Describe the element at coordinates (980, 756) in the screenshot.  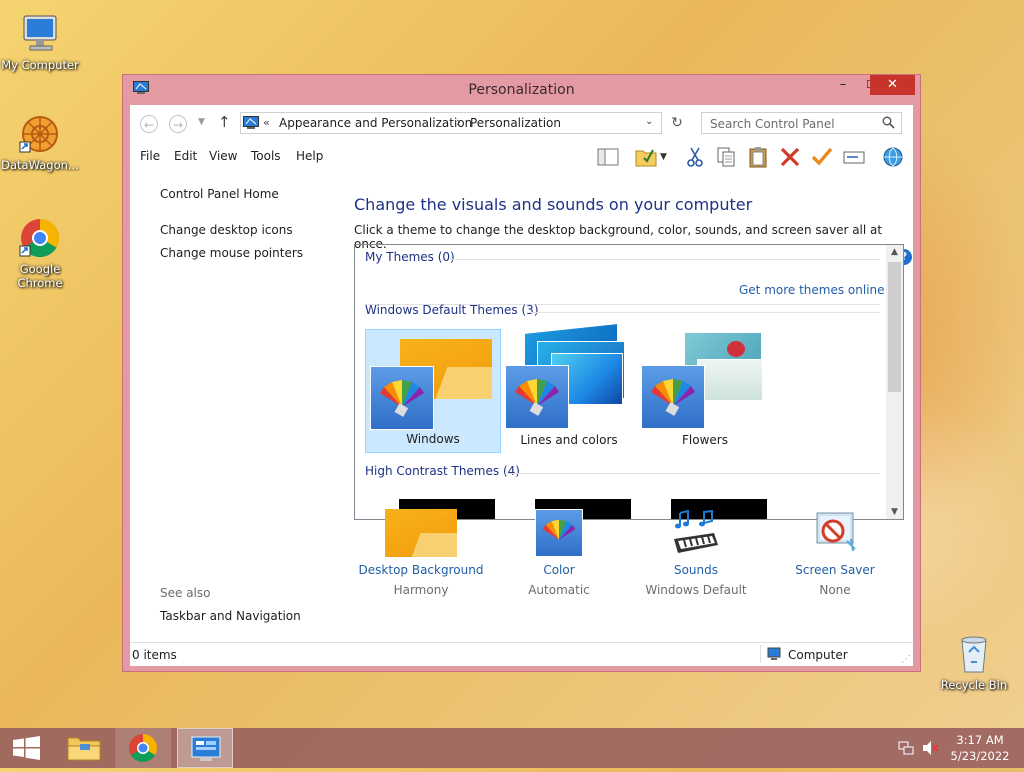
I see `clock-date: 5/23/2022` at that location.